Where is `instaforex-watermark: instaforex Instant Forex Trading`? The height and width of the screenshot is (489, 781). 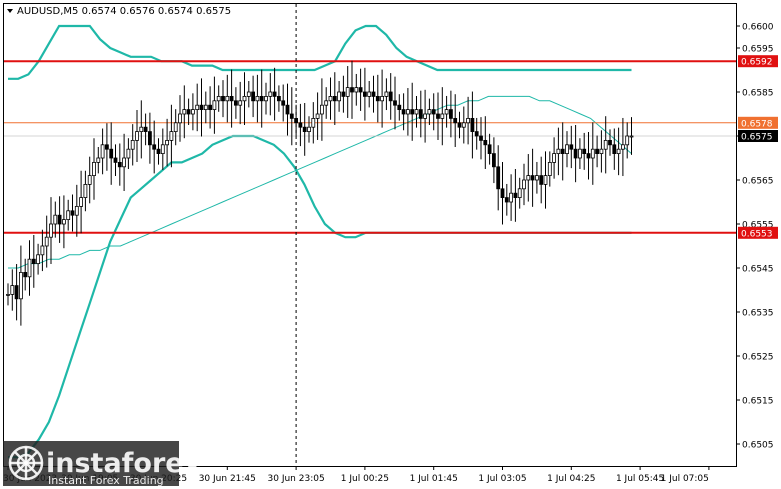 instaforex-watermark: instaforex Instant Forex Trading is located at coordinates (102, 464).